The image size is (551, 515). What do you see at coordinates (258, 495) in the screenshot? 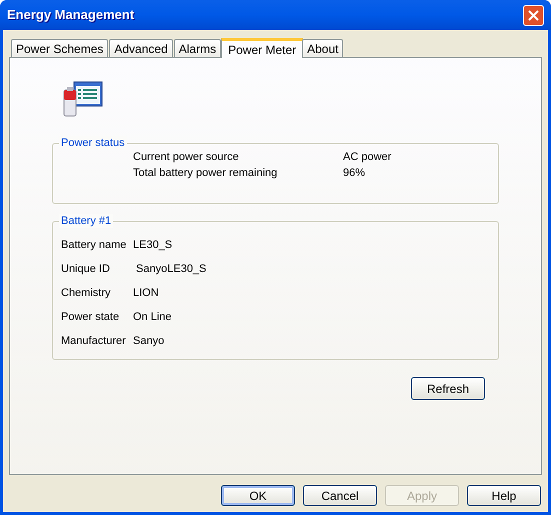
I see `dialog-button: OK` at bounding box center [258, 495].